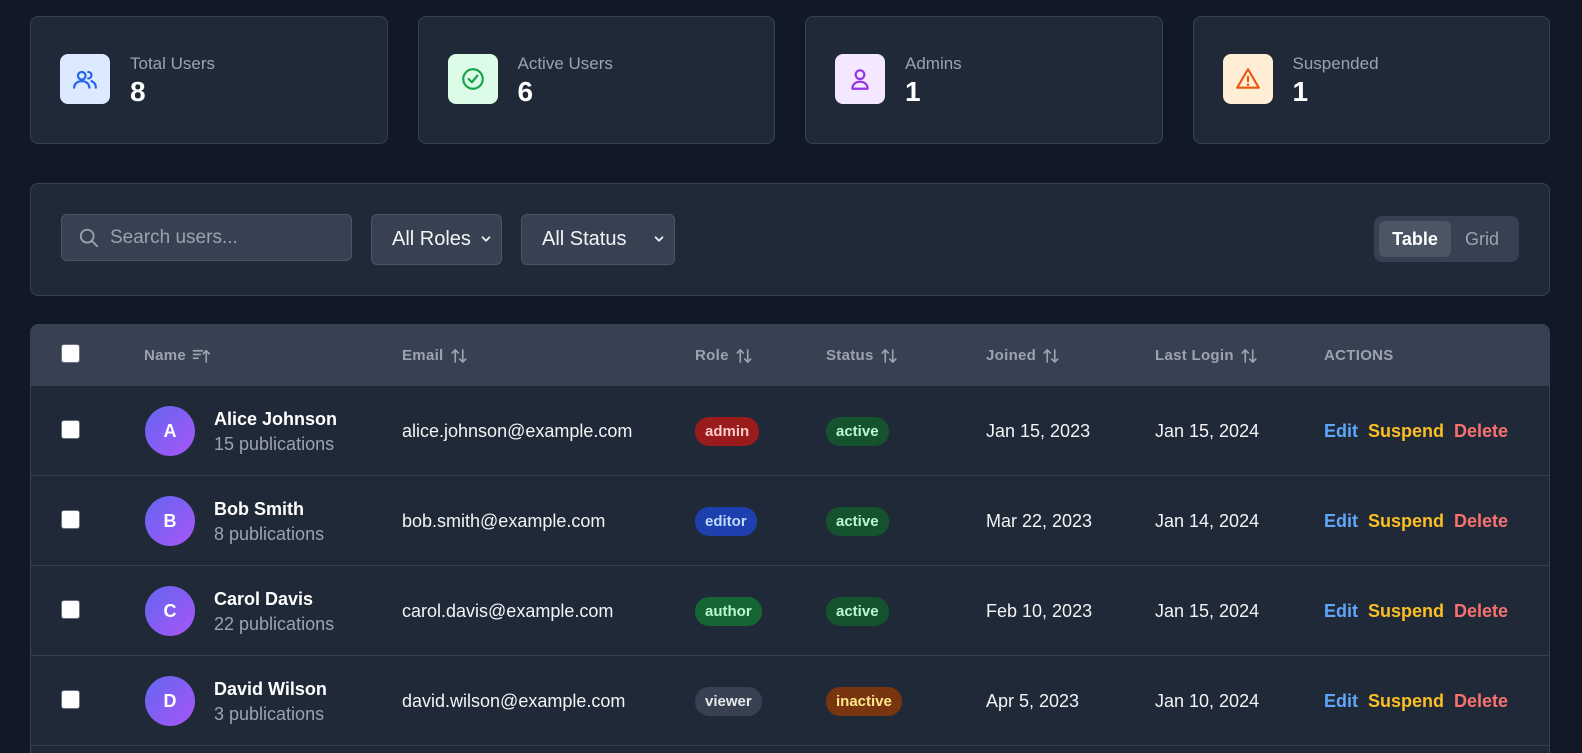  What do you see at coordinates (596, 80) in the screenshot?
I see `stat-card-active-users: Active Users 6` at bounding box center [596, 80].